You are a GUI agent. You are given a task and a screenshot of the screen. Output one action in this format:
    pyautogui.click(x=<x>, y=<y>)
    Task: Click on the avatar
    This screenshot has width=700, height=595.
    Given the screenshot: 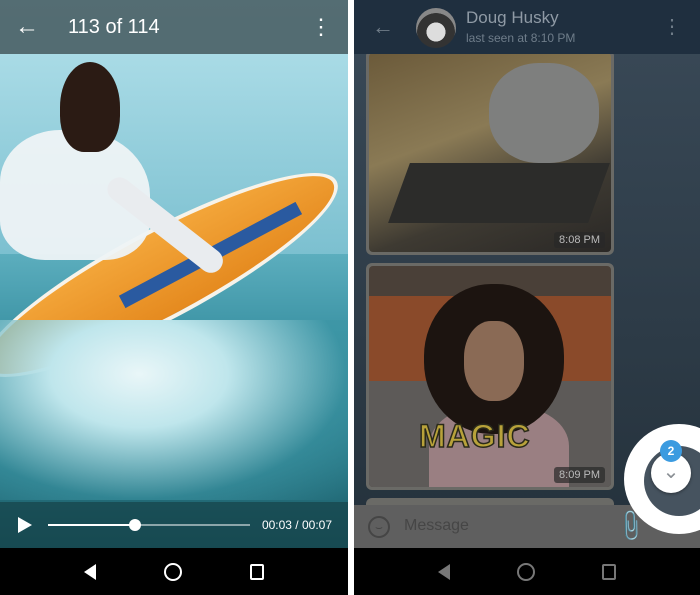 What is the action you would take?
    pyautogui.click(x=436, y=28)
    